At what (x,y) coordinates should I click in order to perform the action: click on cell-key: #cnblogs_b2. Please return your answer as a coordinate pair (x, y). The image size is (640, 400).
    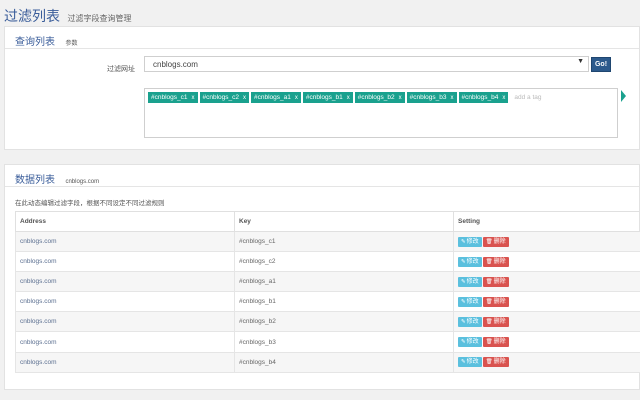
    Looking at the image, I should click on (344, 322).